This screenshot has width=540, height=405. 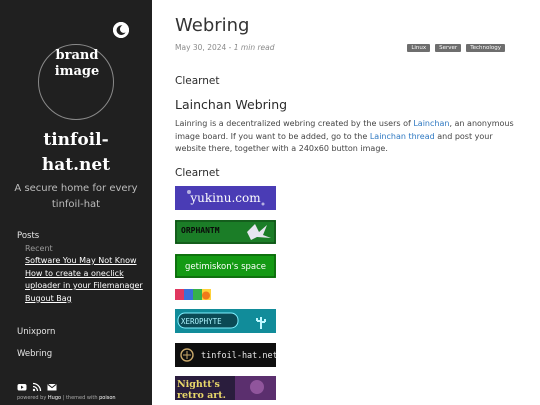 I want to click on nav-webring: Webring, so click(x=34, y=354).